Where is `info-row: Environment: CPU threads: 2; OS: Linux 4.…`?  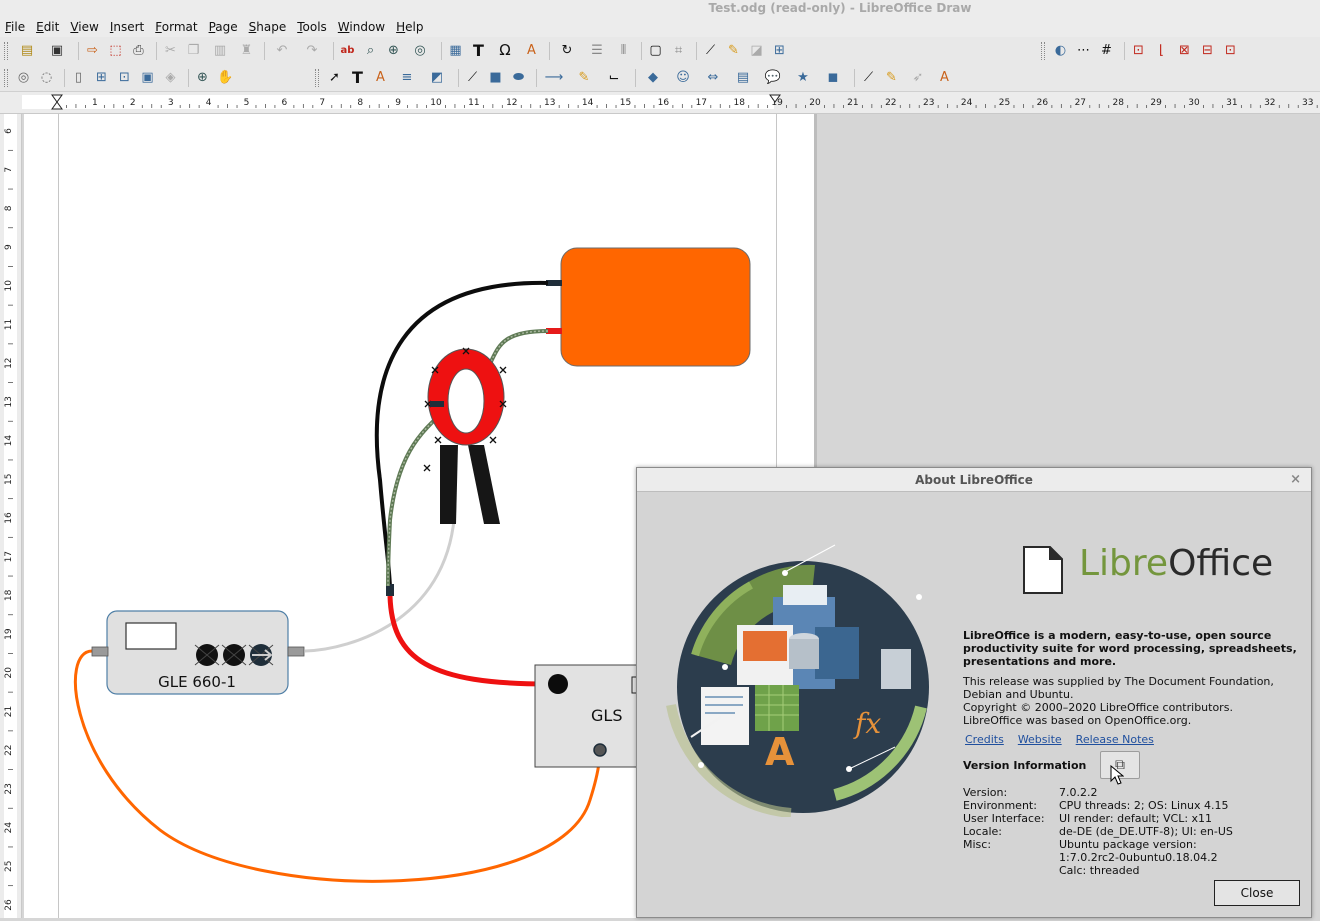 info-row: Environment: CPU threads: 2; OS: Linux 4.… is located at coordinates (1096, 805).